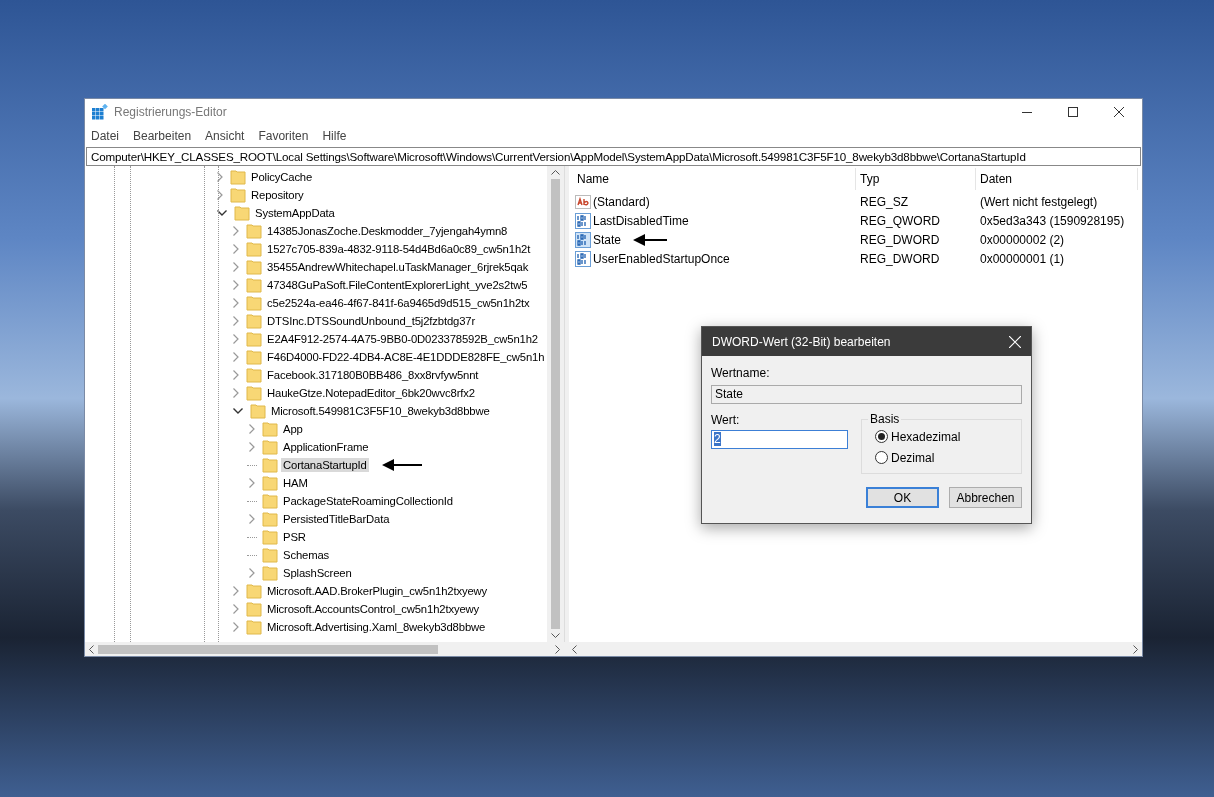  I want to click on tree-item: c5e2524a-ea46-4f67-841f-6a9465d9d515_cw5n1h2tx, so click(398, 303).